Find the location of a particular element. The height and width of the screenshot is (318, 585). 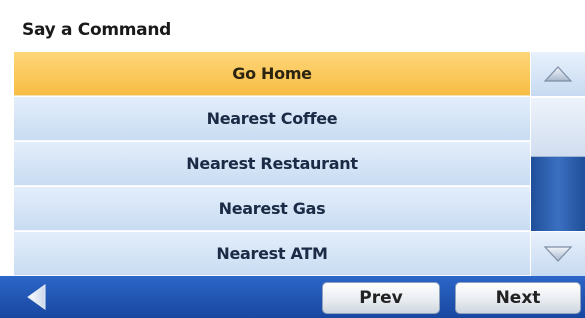

list-item-nearest-gas: Nearest Gas is located at coordinates (272, 209).